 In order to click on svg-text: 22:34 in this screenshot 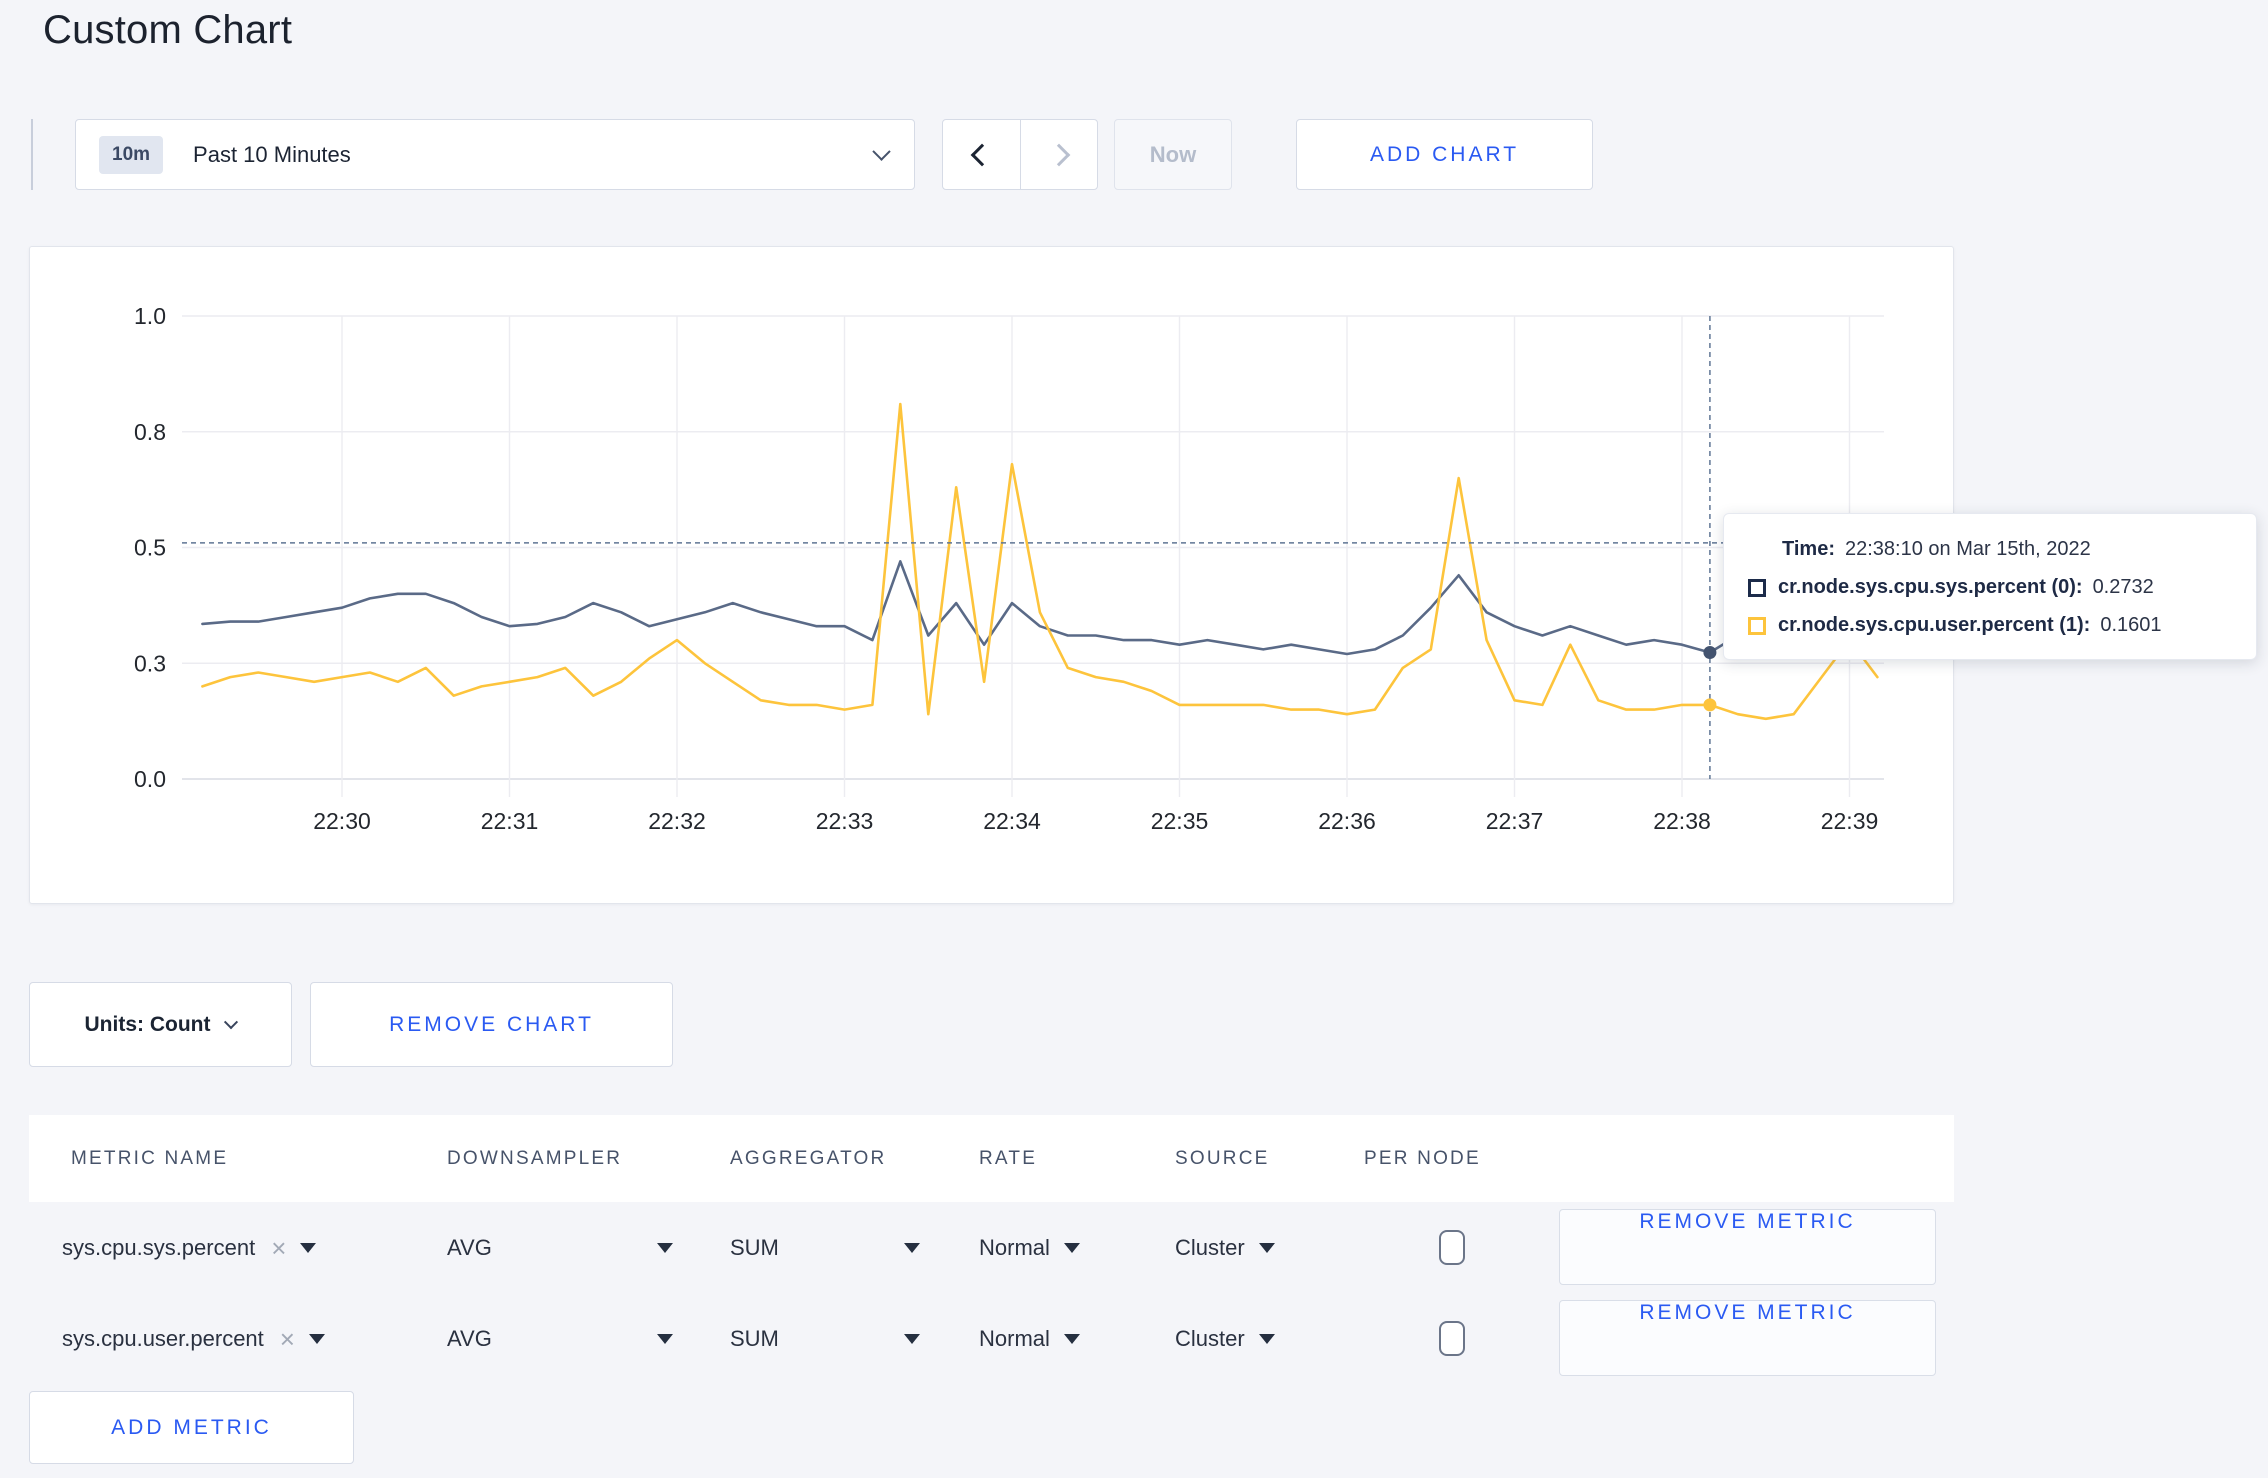, I will do `click(1012, 821)`.